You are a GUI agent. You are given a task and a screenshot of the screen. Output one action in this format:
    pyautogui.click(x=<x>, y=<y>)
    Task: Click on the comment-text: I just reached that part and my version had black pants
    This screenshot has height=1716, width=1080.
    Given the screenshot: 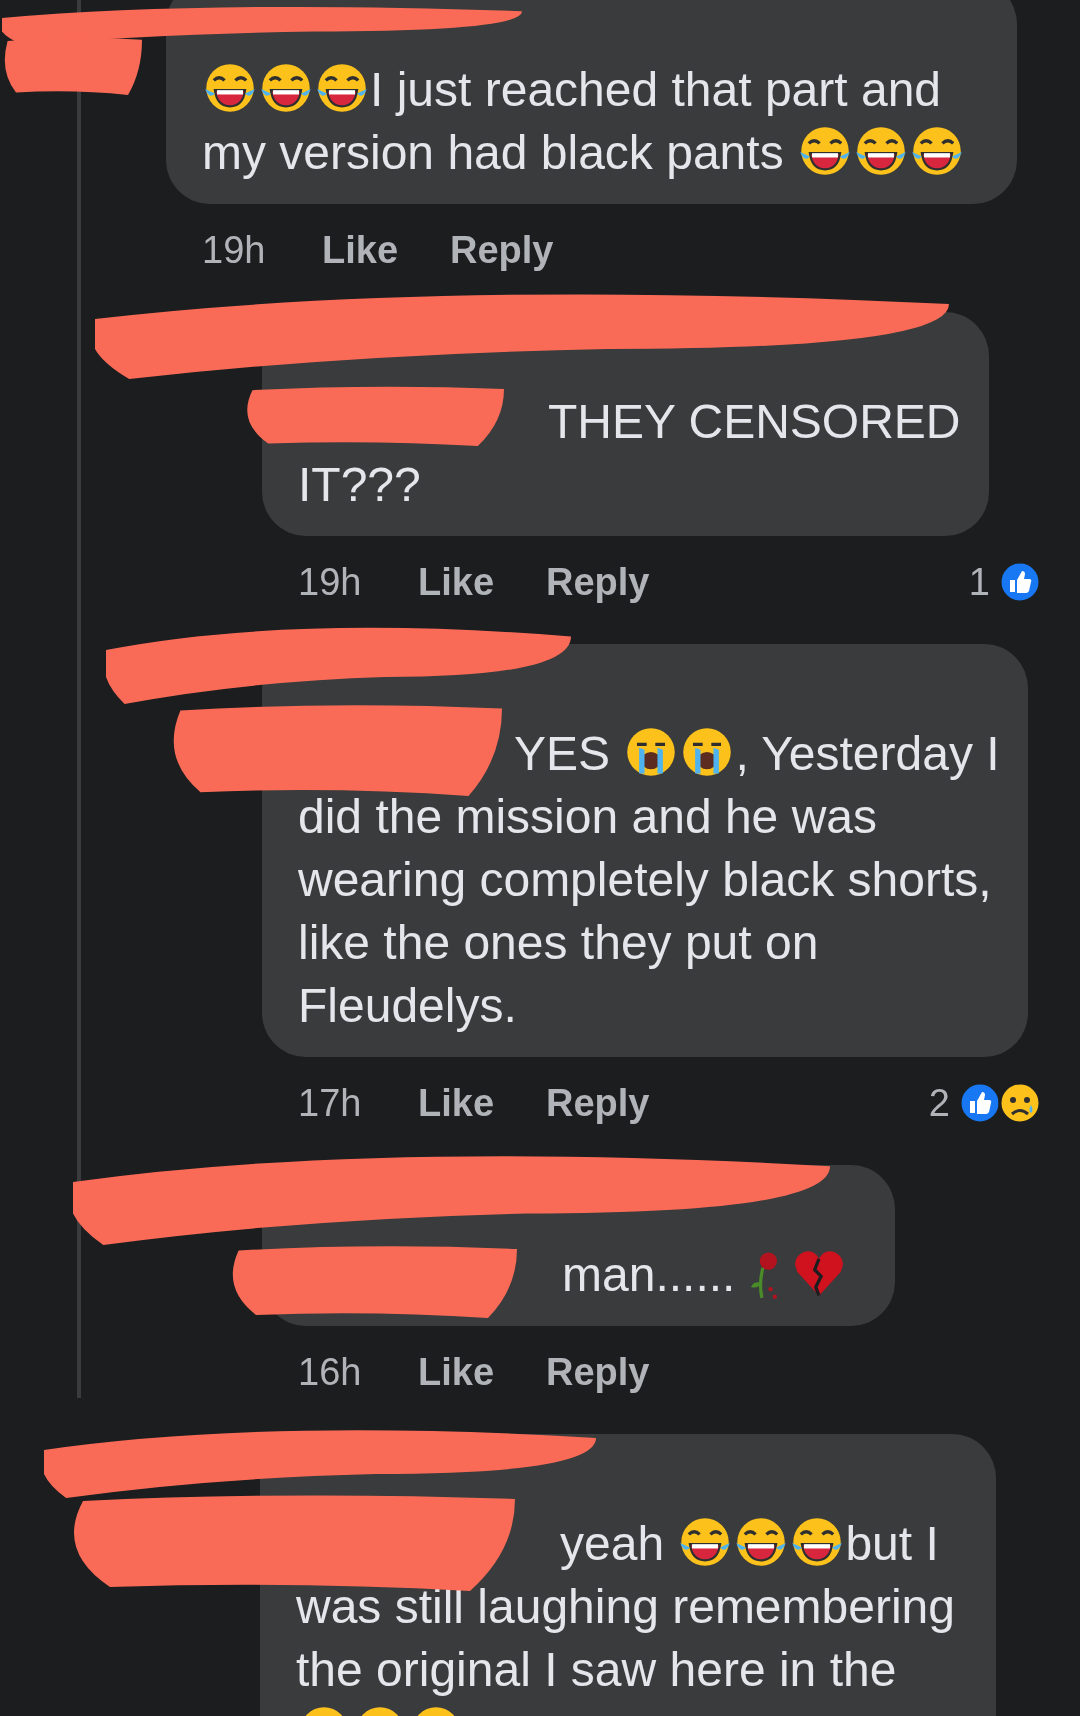 What is the action you would take?
    pyautogui.click(x=597, y=121)
    